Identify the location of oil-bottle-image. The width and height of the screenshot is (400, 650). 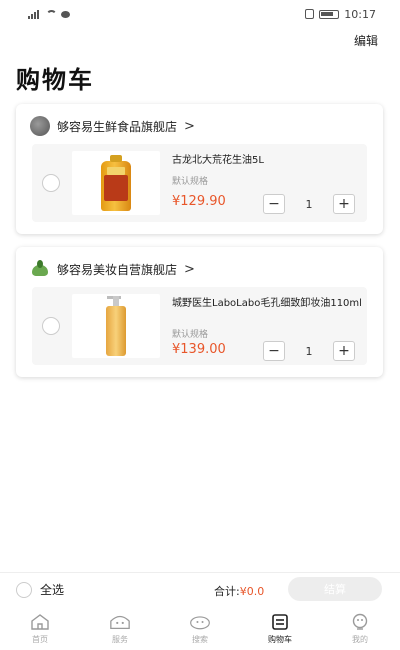
(116, 183).